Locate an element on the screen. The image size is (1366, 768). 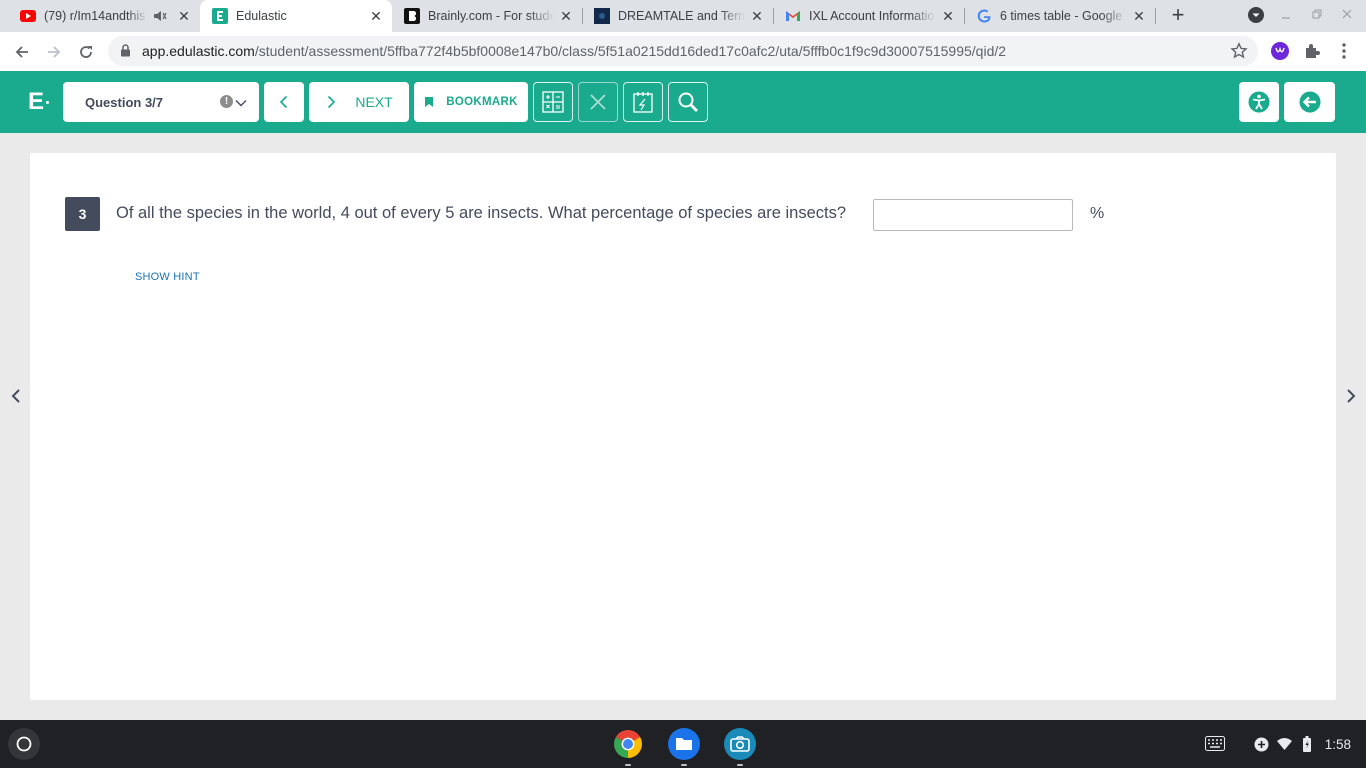
restore-button is located at coordinates (1317, 16).